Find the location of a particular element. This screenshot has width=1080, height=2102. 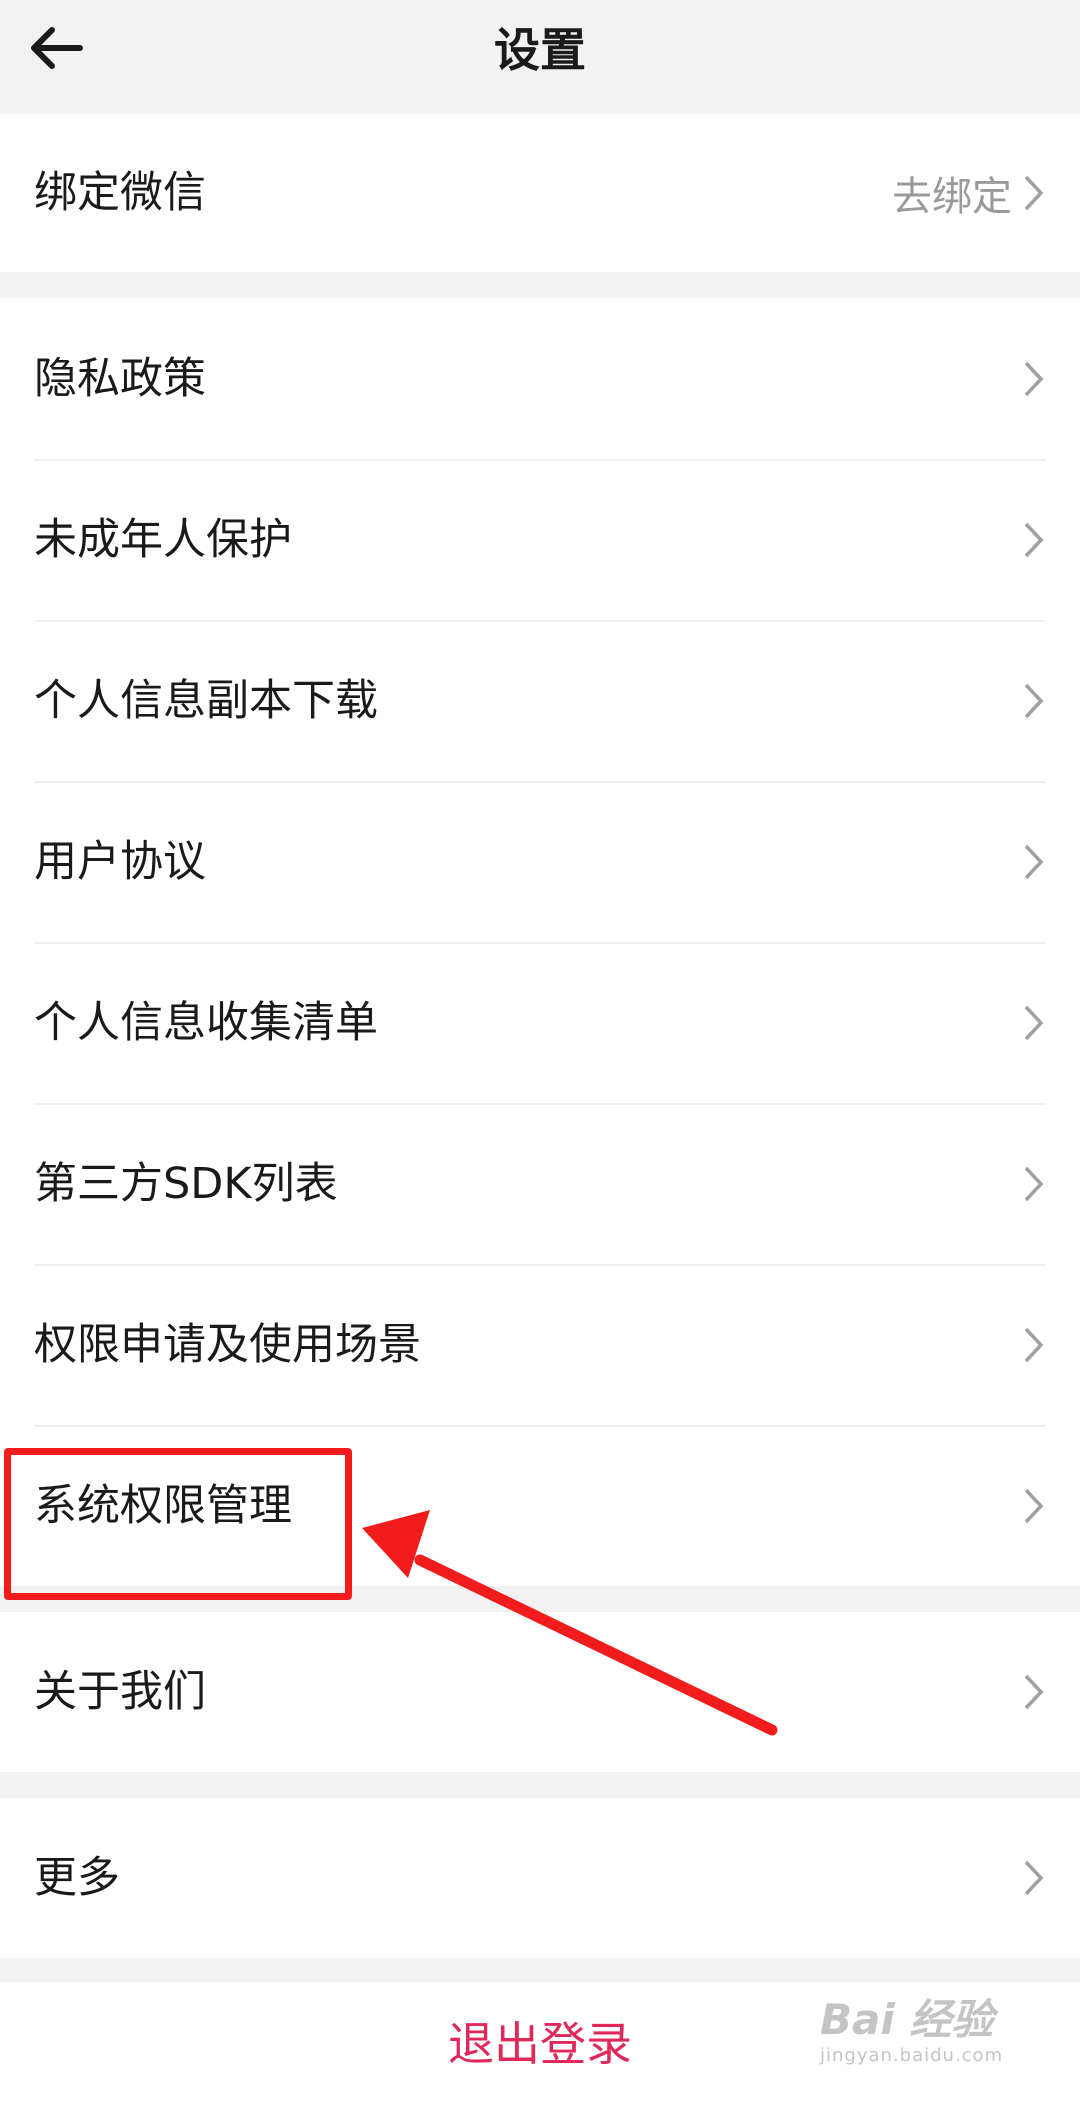

highlight-box is located at coordinates (178, 1524).